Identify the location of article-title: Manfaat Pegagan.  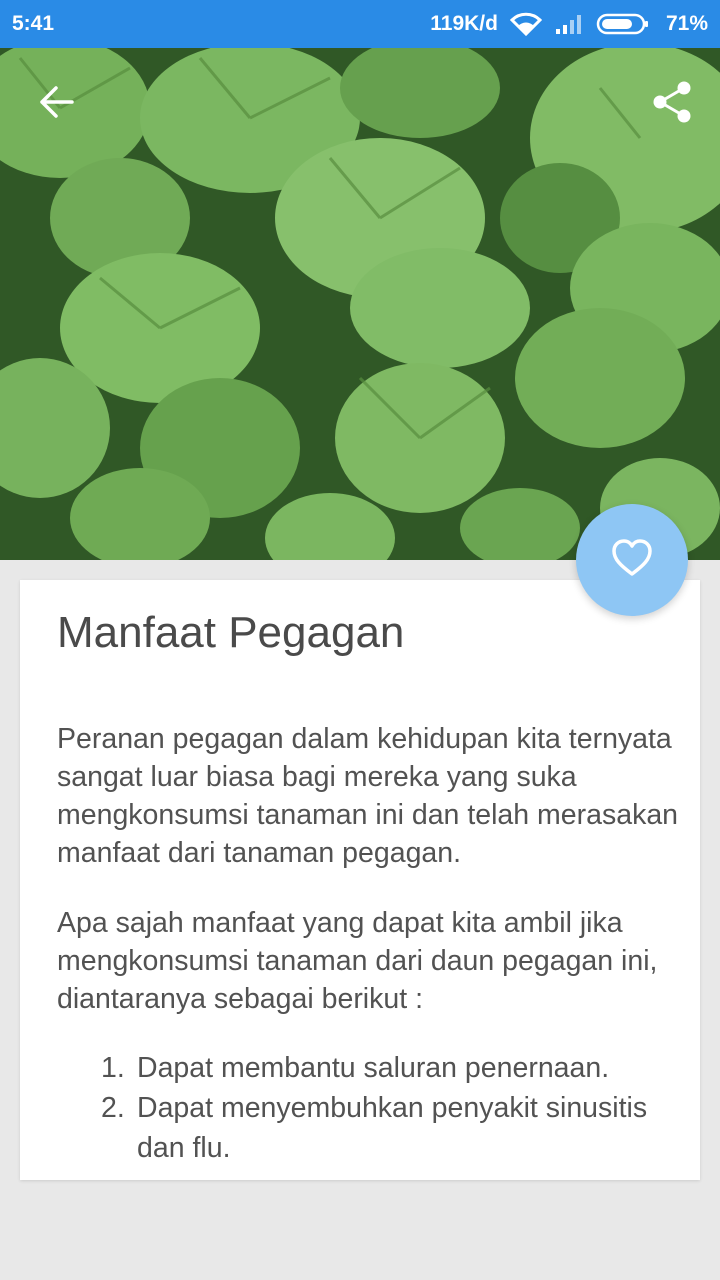
(231, 632).